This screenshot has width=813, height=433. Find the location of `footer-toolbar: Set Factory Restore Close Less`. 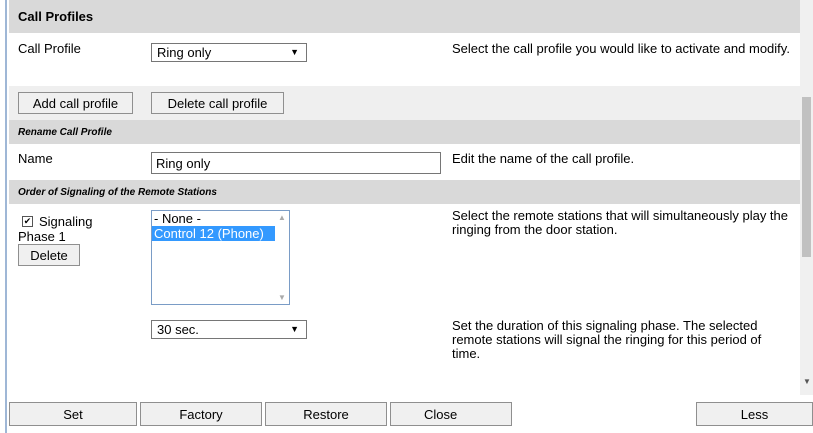

footer-toolbar: Set Factory Restore Close Less is located at coordinates (411, 417).